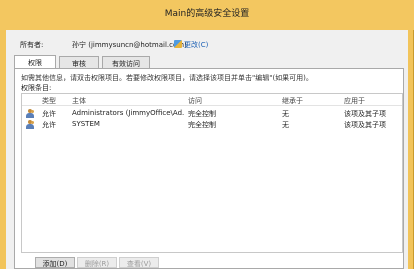 The image size is (414, 269). I want to click on entry-buttons: 添加(D) 删除(R) 查看(V), so click(121, 263).